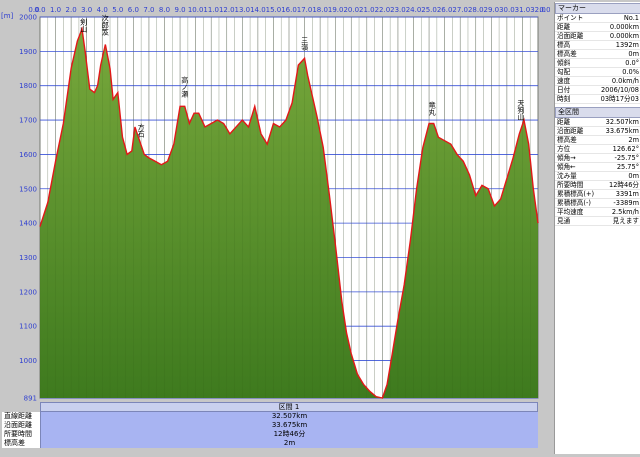  What do you see at coordinates (597, 158) in the screenshot?
I see `info-row: 傾角→ -25.75°` at bounding box center [597, 158].